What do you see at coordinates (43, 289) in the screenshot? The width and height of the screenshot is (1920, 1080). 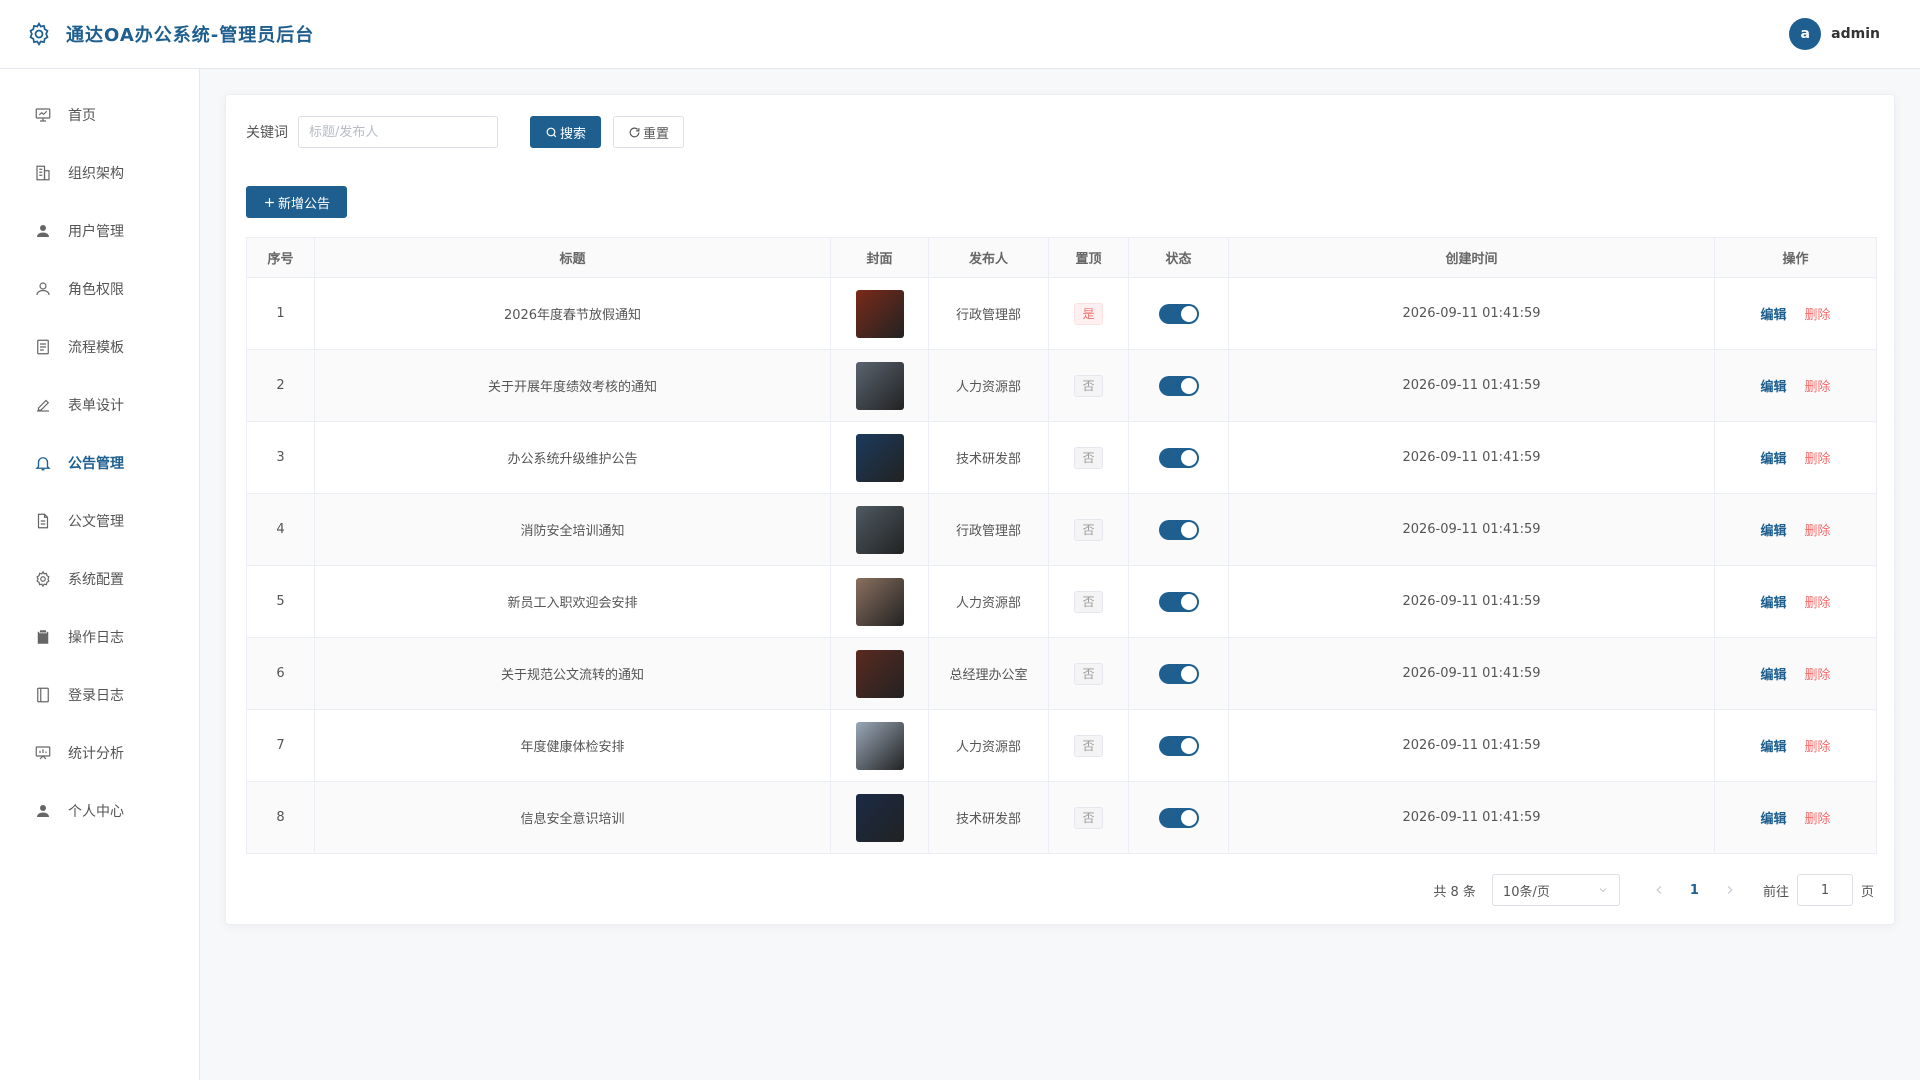 I see `user-outline-icon` at bounding box center [43, 289].